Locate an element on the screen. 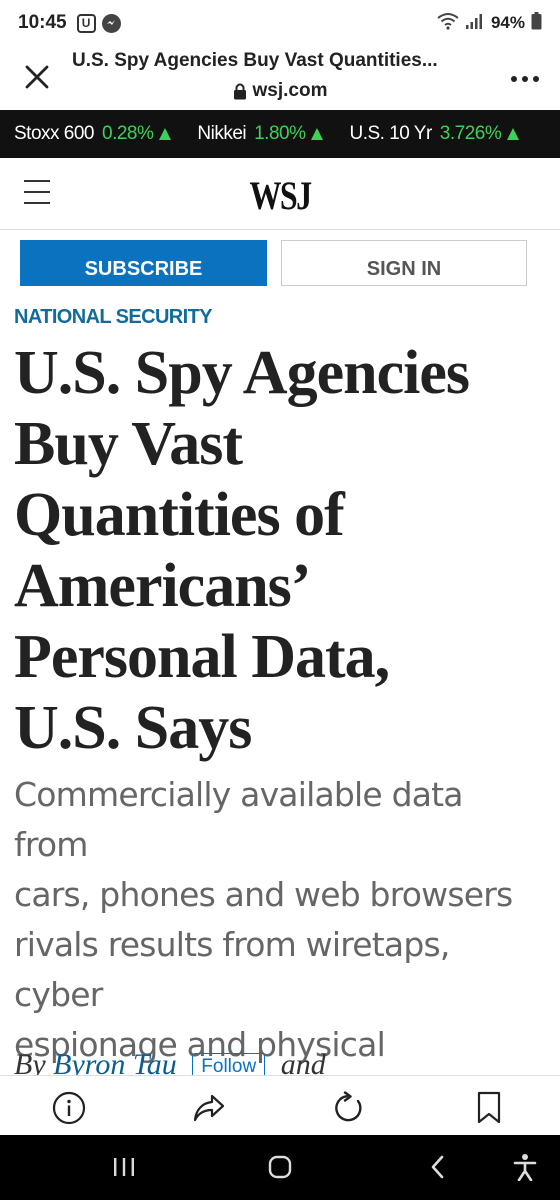 The image size is (560, 1200). status-bar: 10:45 U 94% is located at coordinates (280, 23).